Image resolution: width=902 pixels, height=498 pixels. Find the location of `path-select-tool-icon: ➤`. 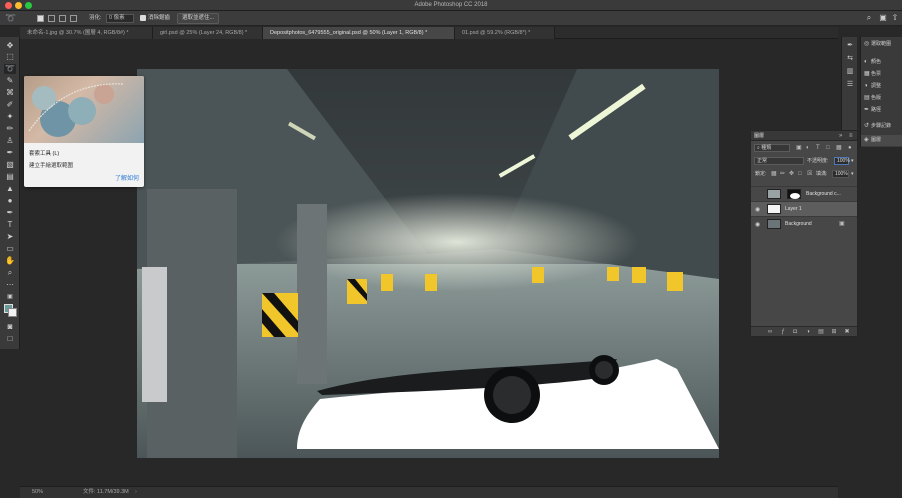

path-select-tool-icon: ➤ is located at coordinates (10, 237).